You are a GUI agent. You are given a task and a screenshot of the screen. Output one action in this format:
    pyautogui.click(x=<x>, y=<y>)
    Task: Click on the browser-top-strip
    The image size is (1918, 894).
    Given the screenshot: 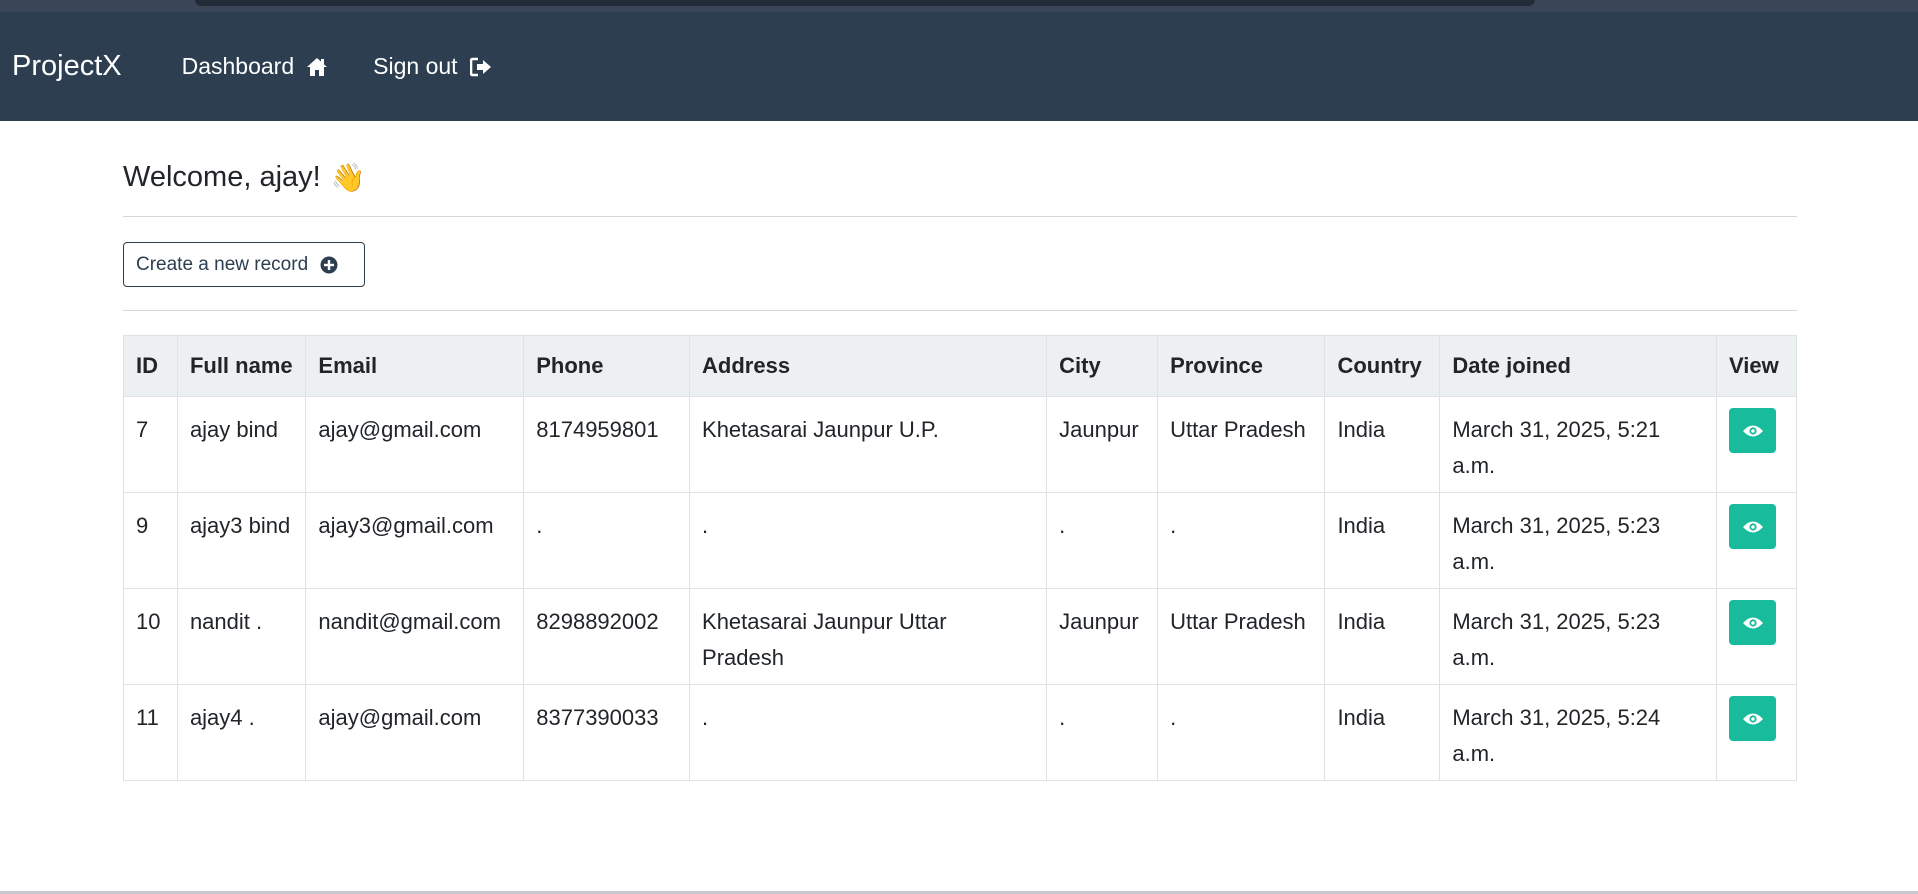 What is the action you would take?
    pyautogui.click(x=959, y=6)
    